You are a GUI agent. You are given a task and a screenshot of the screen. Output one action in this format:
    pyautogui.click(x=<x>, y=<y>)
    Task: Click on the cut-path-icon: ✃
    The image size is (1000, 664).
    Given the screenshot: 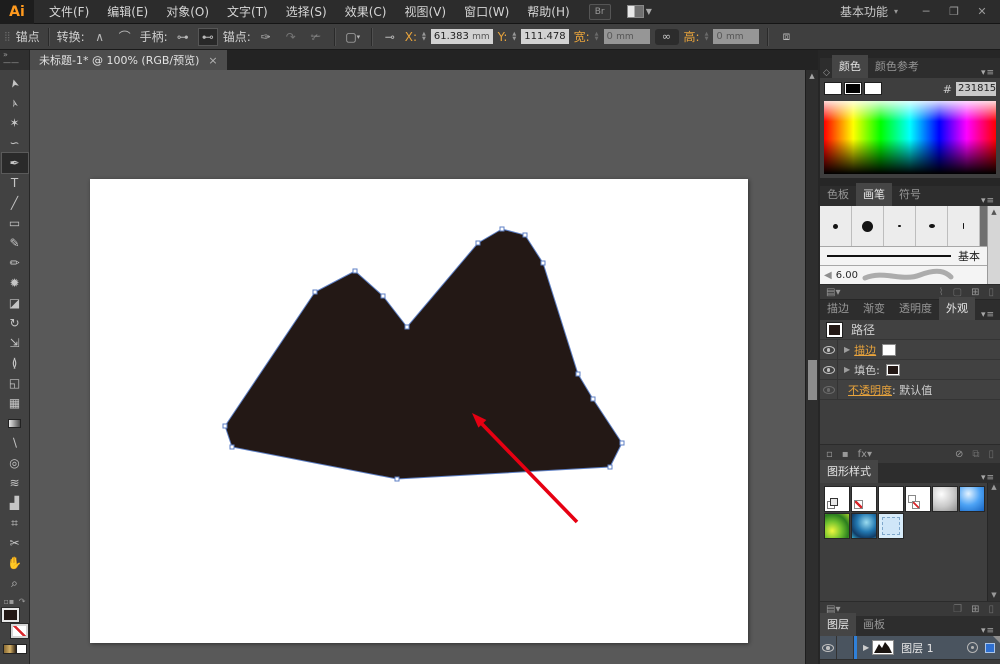 What is the action you would take?
    pyautogui.click(x=316, y=37)
    